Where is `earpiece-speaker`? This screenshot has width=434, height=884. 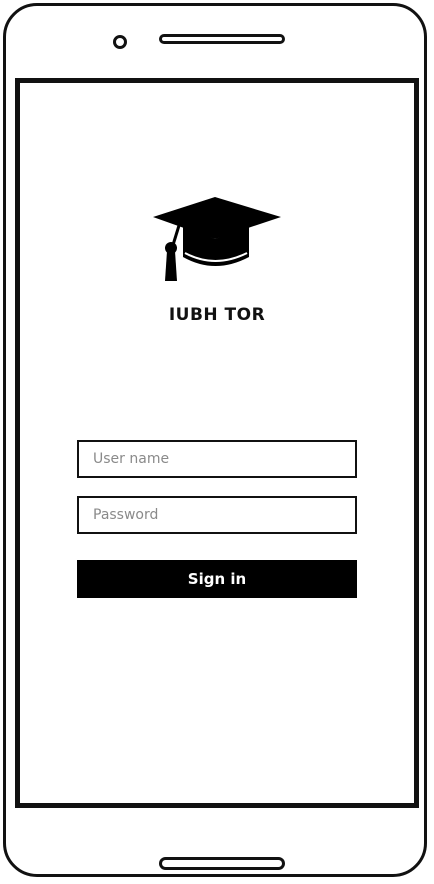 earpiece-speaker is located at coordinates (222, 39).